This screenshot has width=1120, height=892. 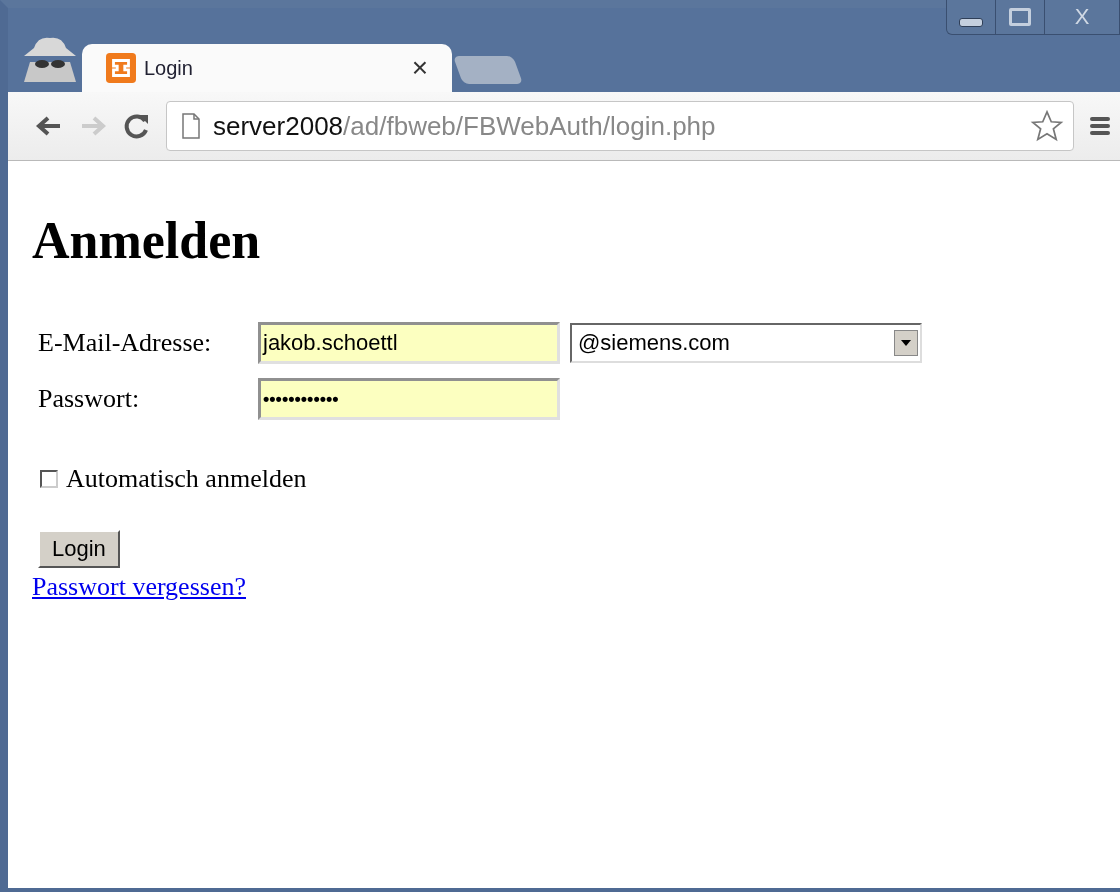 I want to click on domain-dropdown: @siemens.com, so click(x=746, y=343).